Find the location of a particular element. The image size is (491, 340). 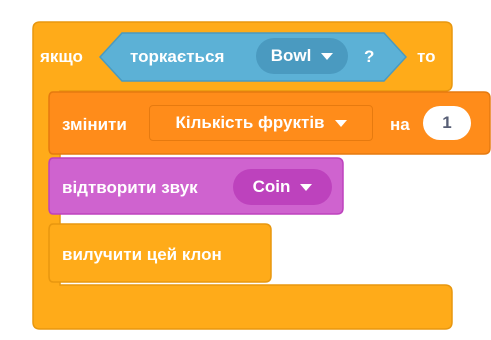

touching-target-value: Bowl is located at coordinates (291, 55).